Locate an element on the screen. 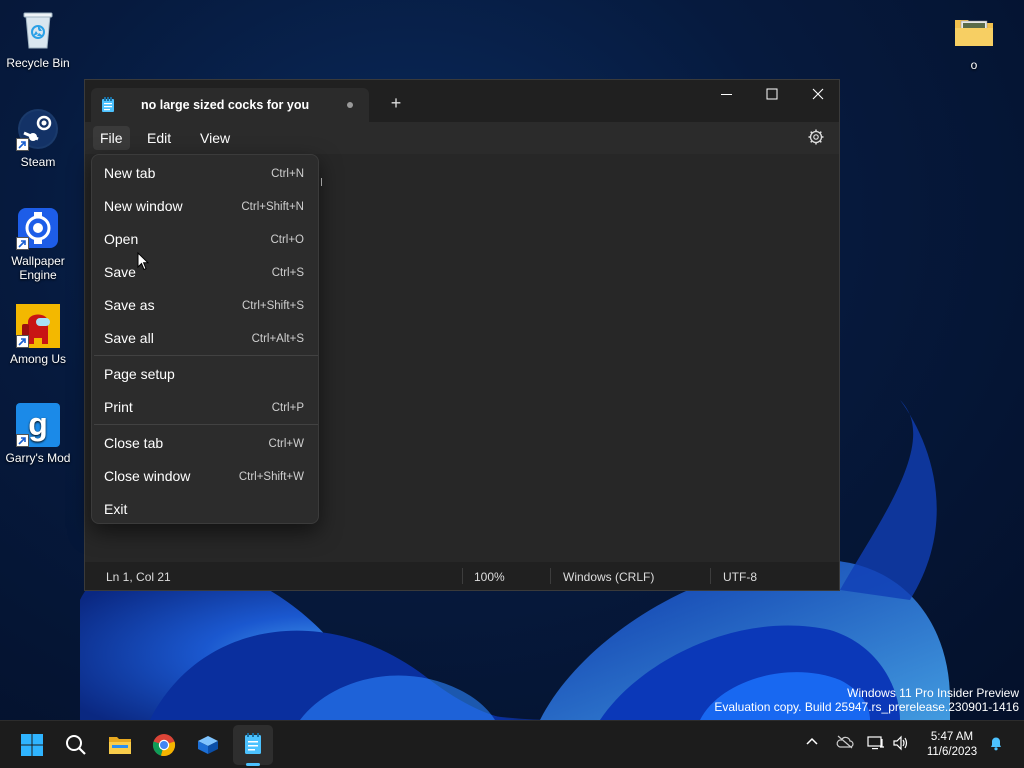 The image size is (1024, 768). svg-text: g is located at coordinates (38, 424).